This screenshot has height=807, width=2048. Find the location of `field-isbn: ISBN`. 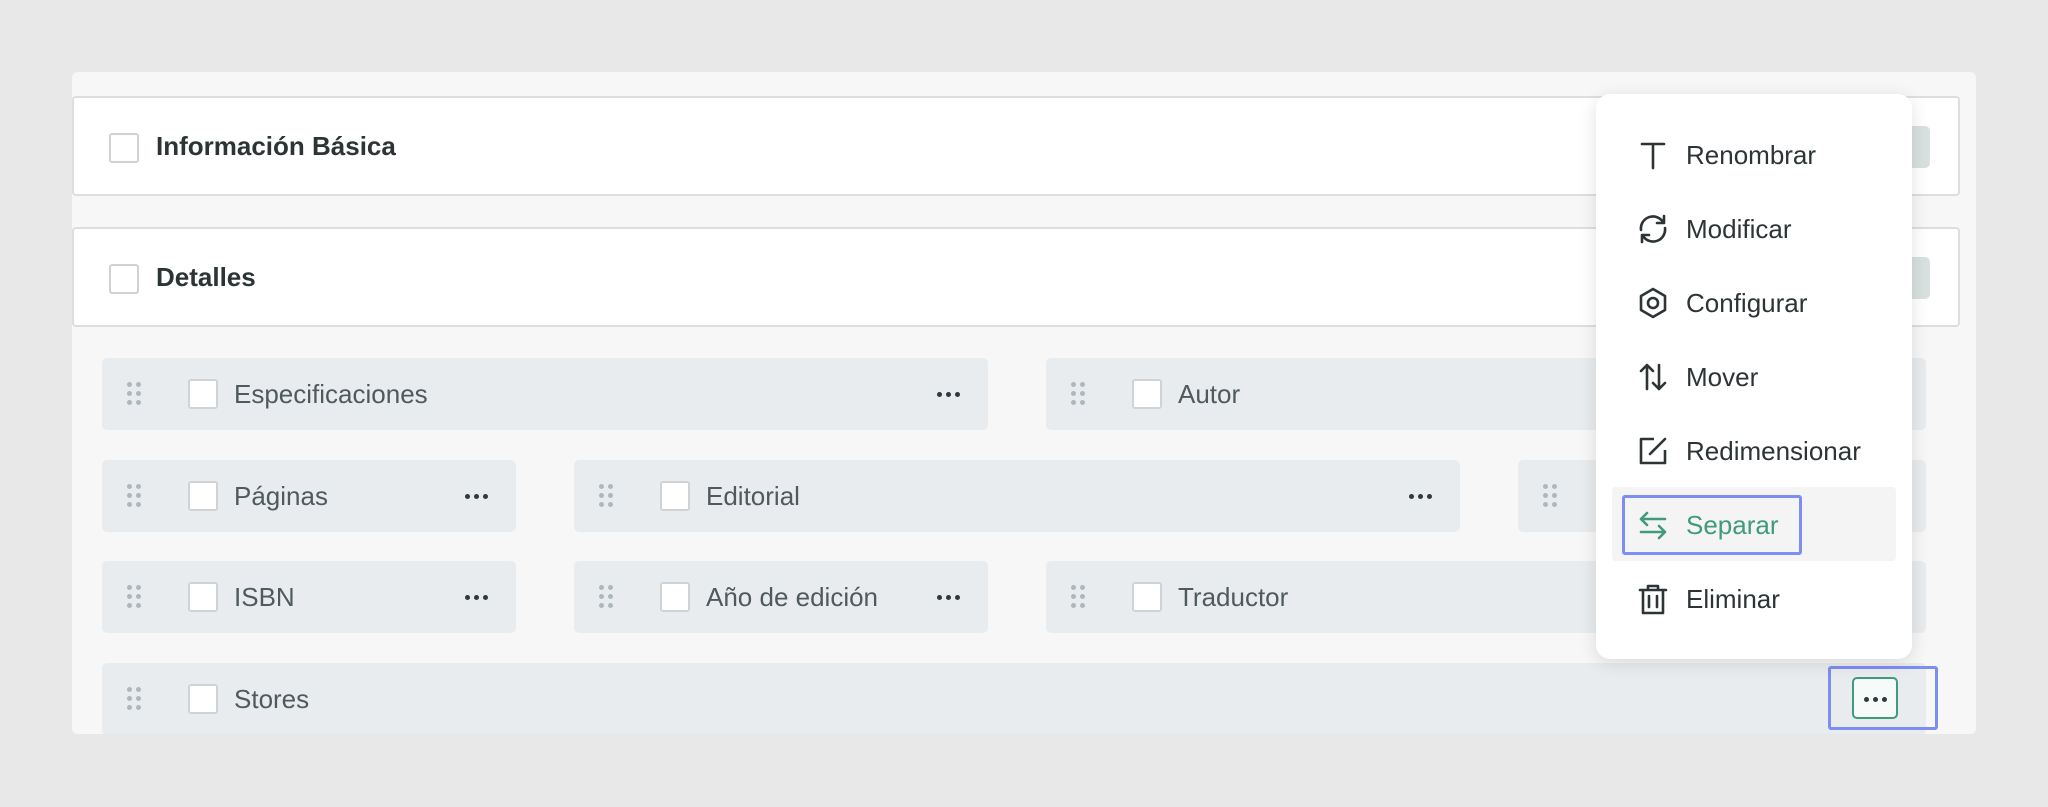

field-isbn: ISBN is located at coordinates (309, 597).